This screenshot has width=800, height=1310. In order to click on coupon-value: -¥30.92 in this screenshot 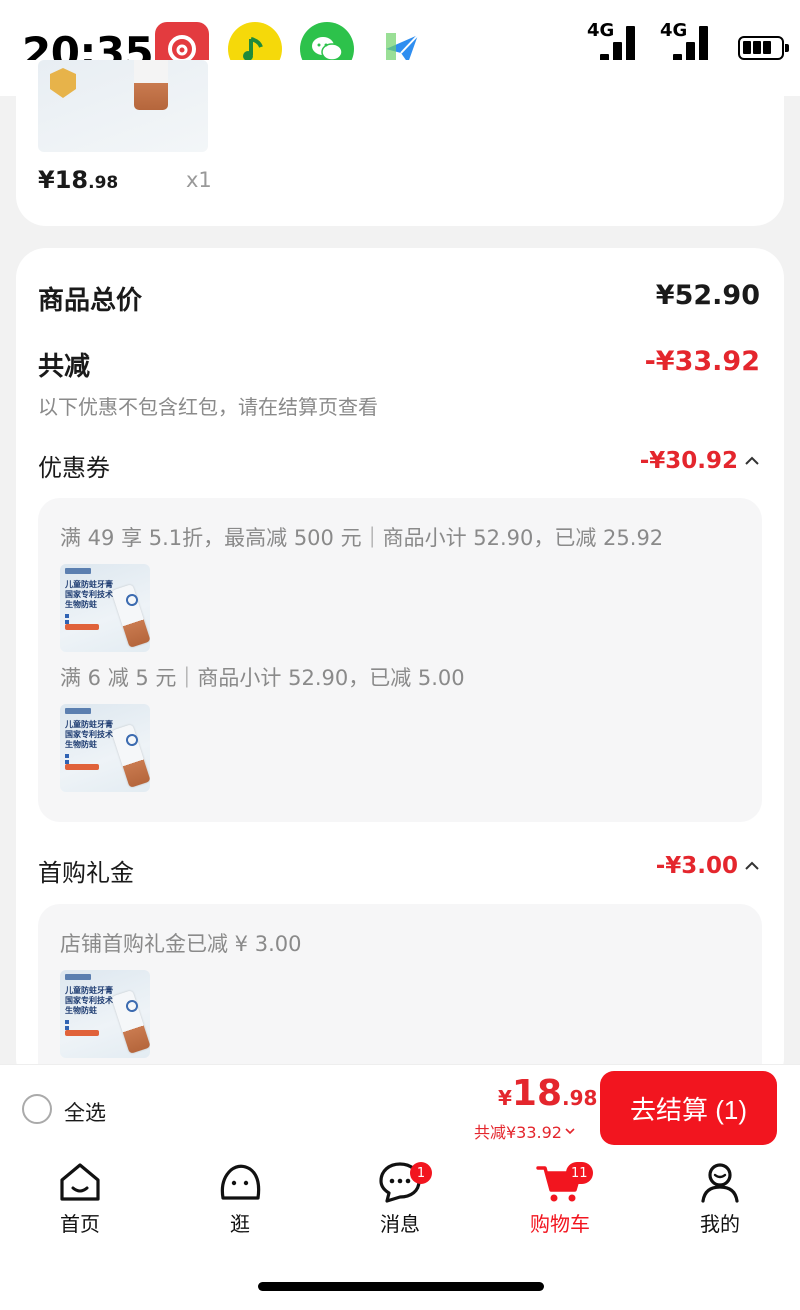, I will do `click(688, 461)`.